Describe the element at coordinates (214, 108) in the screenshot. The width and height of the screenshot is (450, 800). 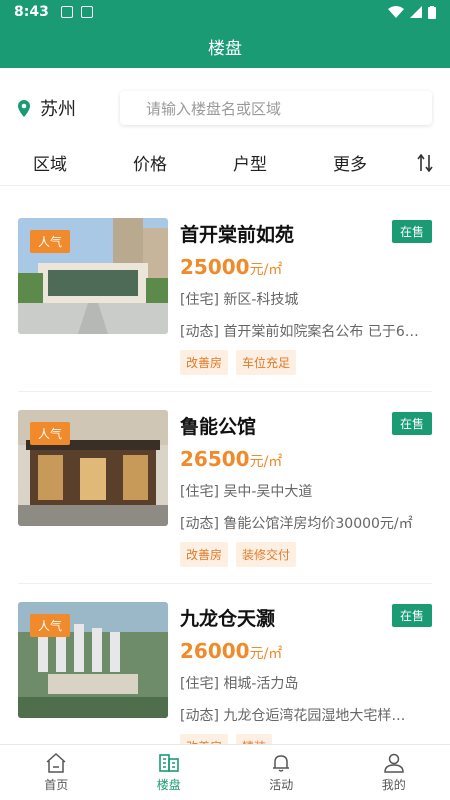
I see `search-placeholder: 请输入楼盘名或区域` at that location.